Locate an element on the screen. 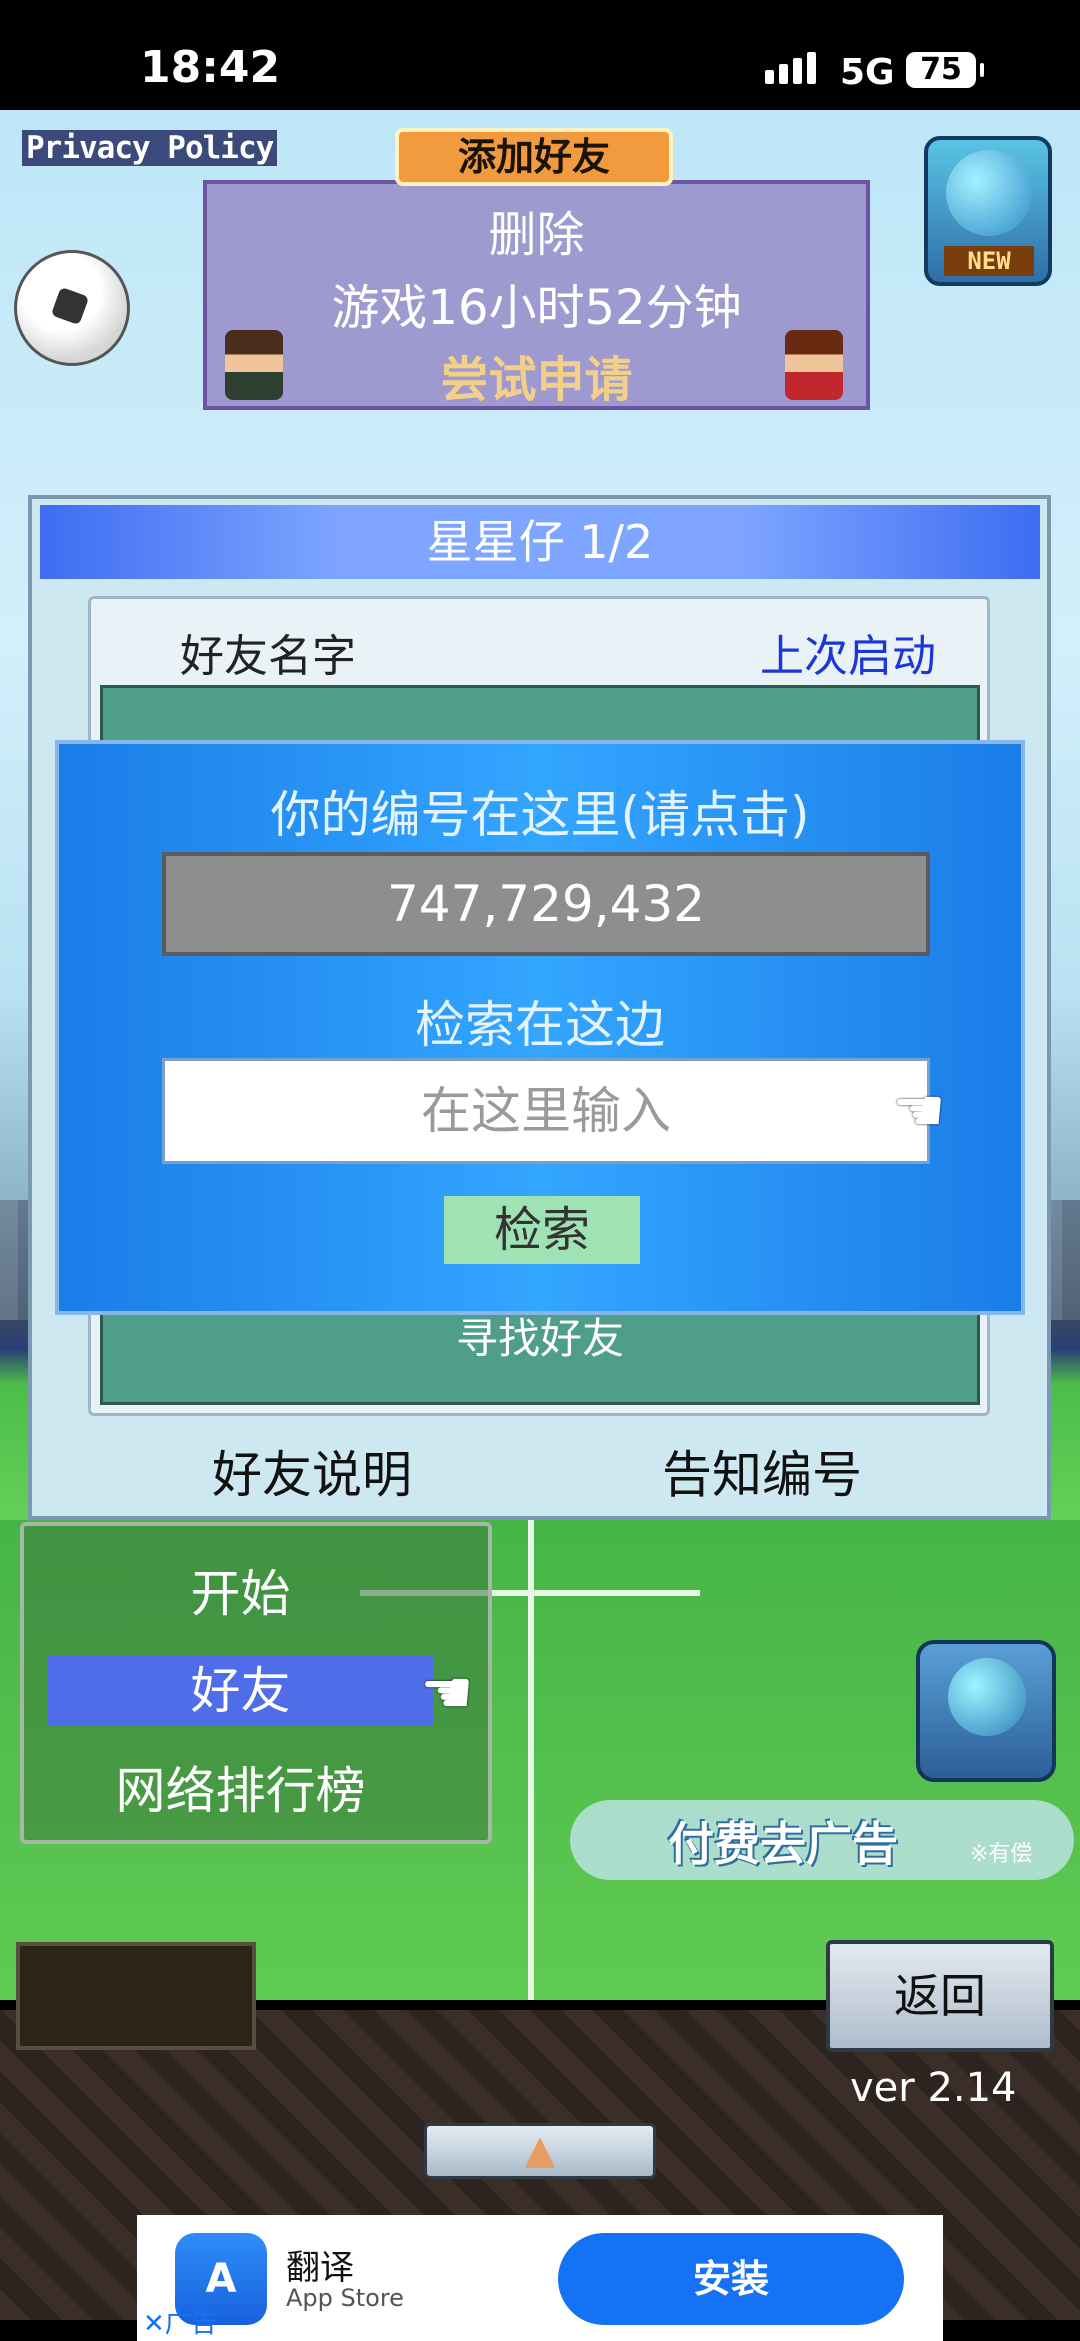  install-button: 安装 is located at coordinates (731, 2279).